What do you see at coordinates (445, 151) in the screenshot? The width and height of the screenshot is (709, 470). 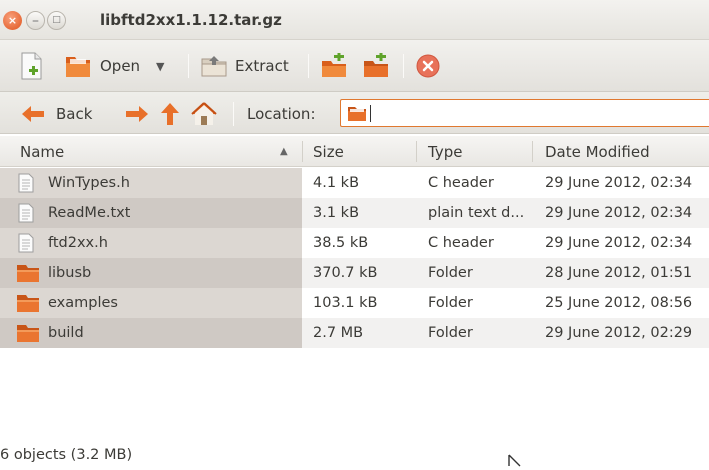 I see `column-type: Type` at bounding box center [445, 151].